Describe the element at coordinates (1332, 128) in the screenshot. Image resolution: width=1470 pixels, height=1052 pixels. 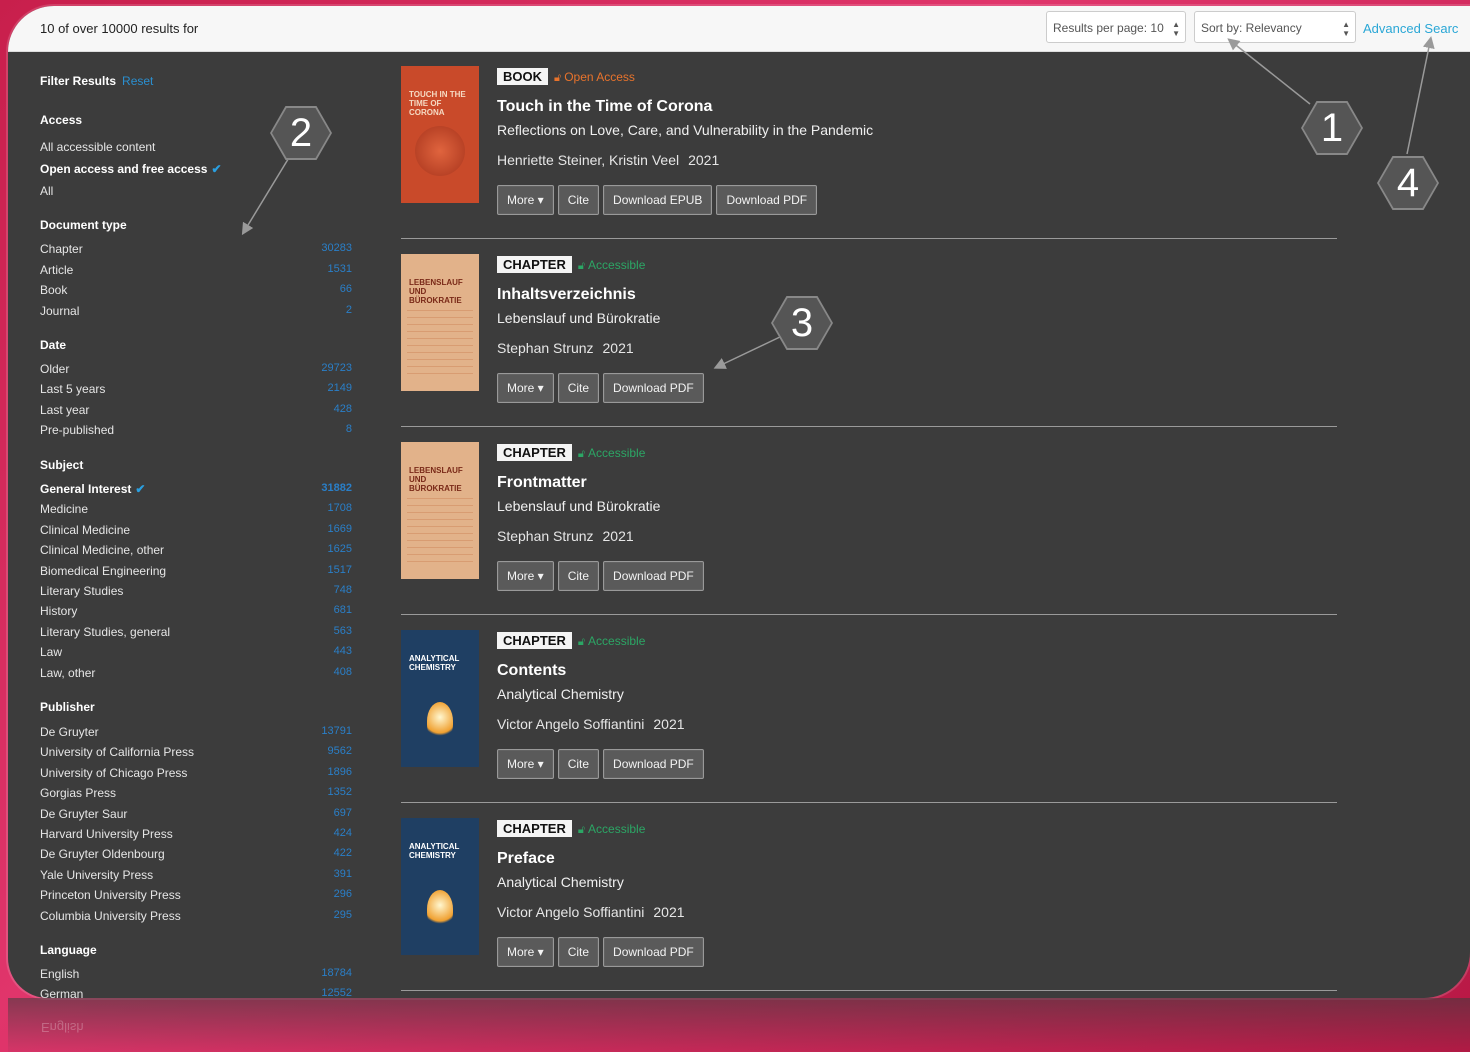
I see `annotation-number: 1` at that location.